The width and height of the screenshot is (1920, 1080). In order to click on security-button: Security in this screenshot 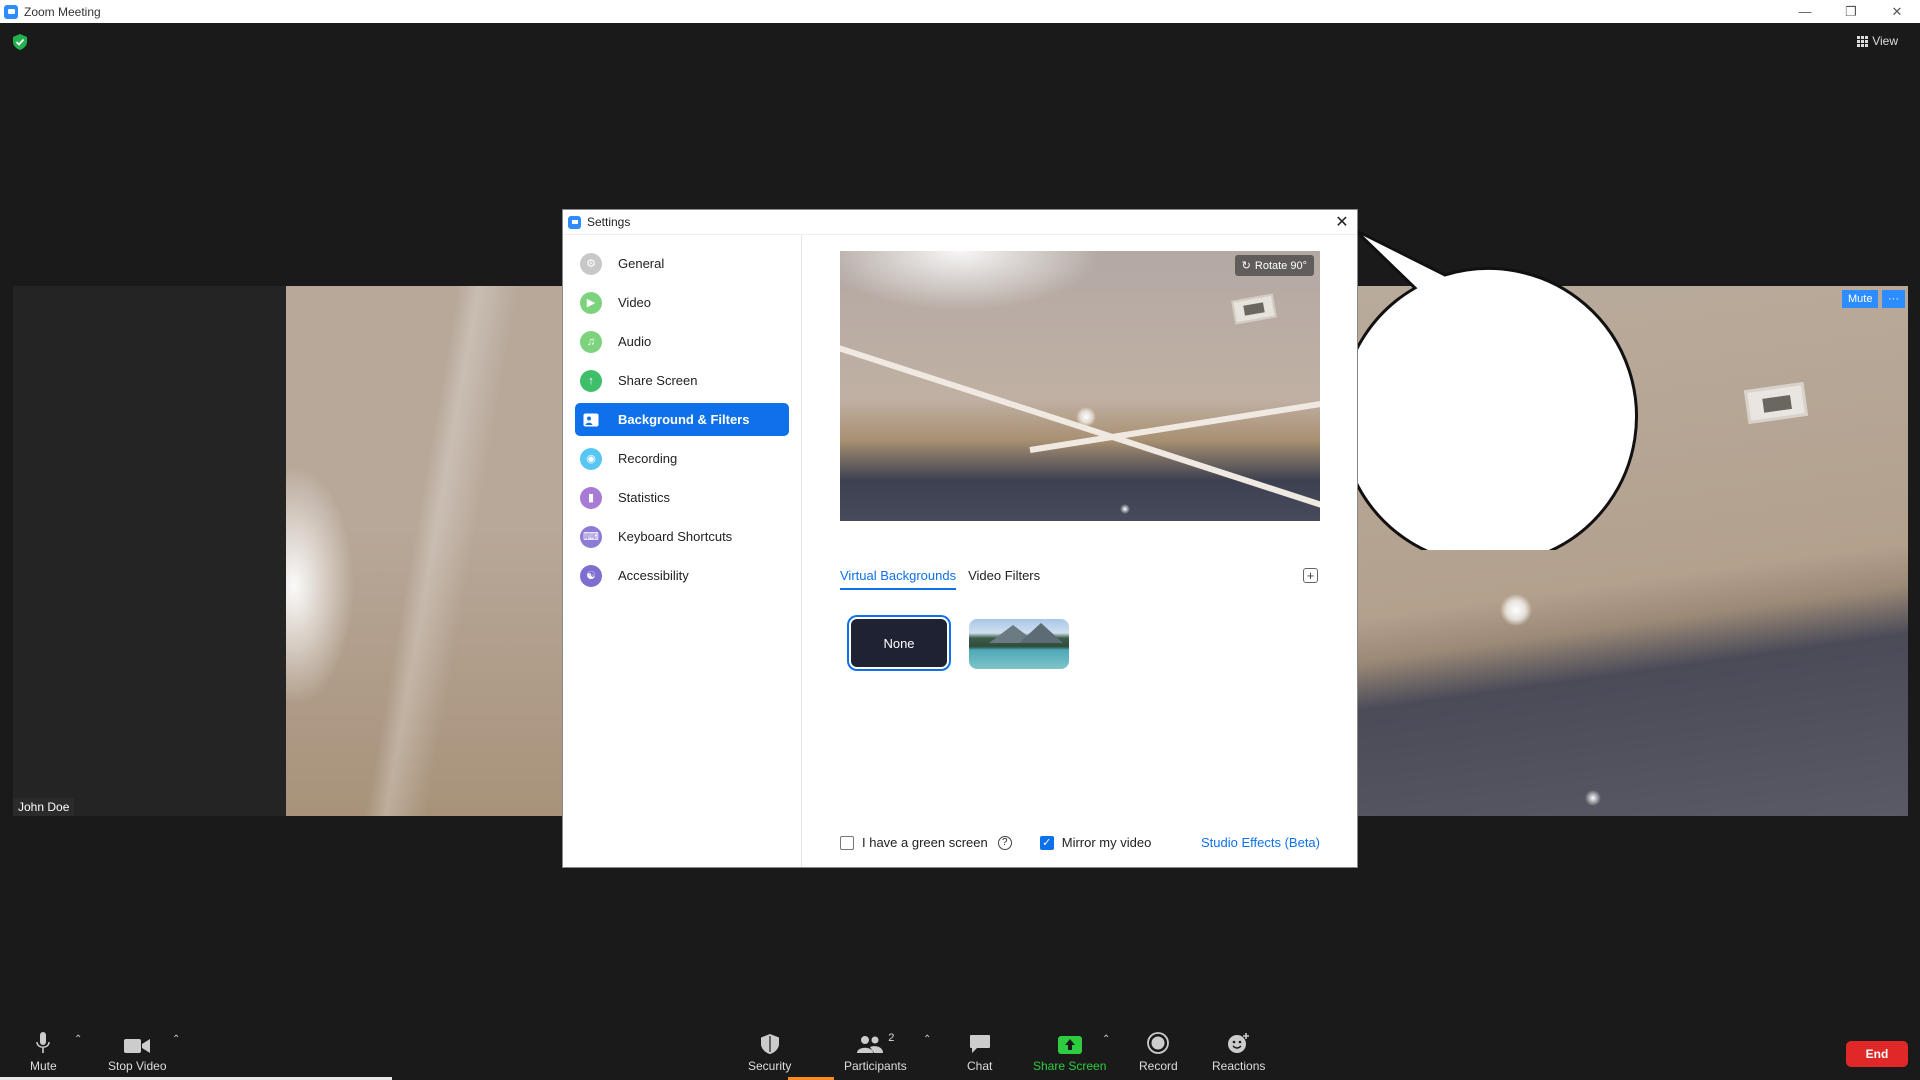, I will do `click(769, 1052)`.